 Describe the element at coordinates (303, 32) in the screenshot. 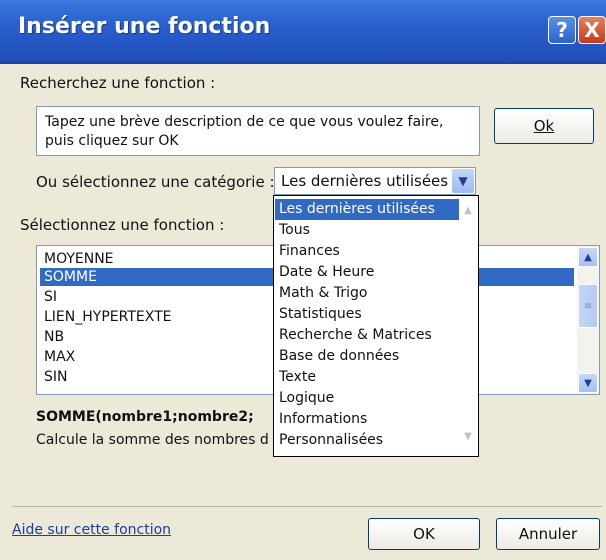

I see `title-bar: Insérer une fonction ? X` at that location.